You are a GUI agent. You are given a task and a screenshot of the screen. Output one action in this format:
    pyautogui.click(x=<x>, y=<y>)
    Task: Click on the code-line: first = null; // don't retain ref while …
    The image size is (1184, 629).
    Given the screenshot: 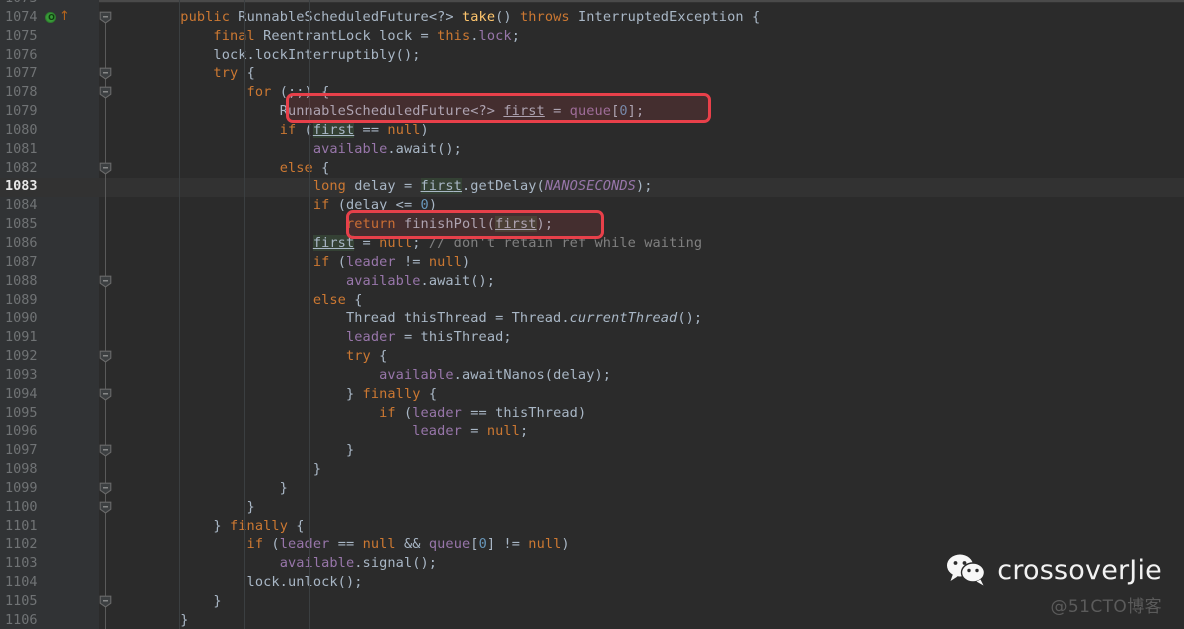 What is the action you would take?
    pyautogui.click(x=649, y=243)
    